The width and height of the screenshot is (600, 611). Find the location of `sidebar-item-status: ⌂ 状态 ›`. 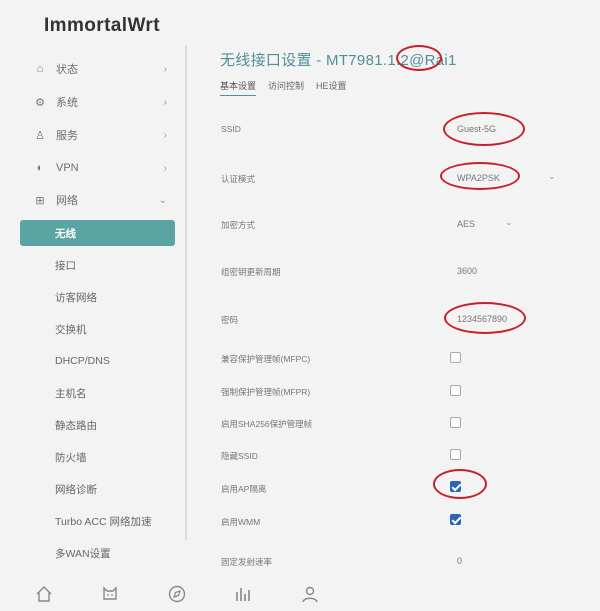

sidebar-item-status: ⌂ 状态 › is located at coordinates (97, 69).